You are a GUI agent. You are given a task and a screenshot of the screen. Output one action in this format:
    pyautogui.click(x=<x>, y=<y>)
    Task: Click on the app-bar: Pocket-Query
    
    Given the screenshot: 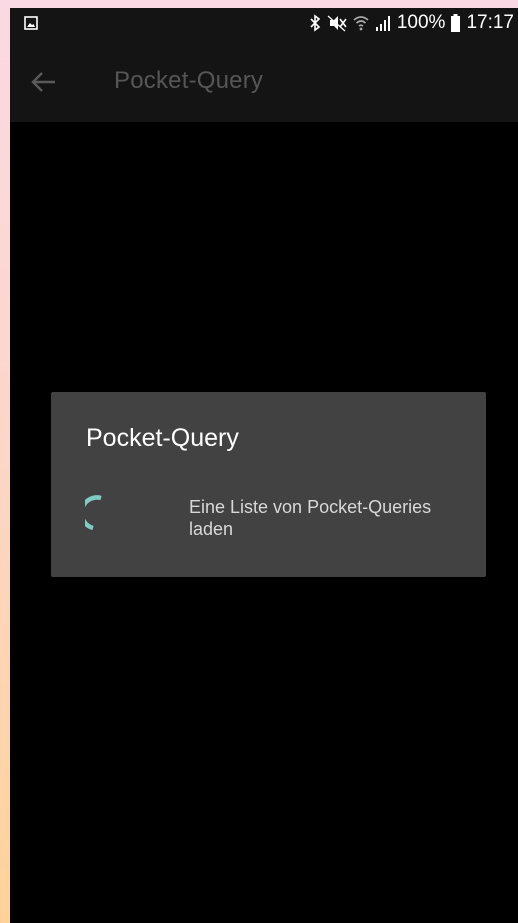 What is the action you would take?
    pyautogui.click(x=264, y=80)
    